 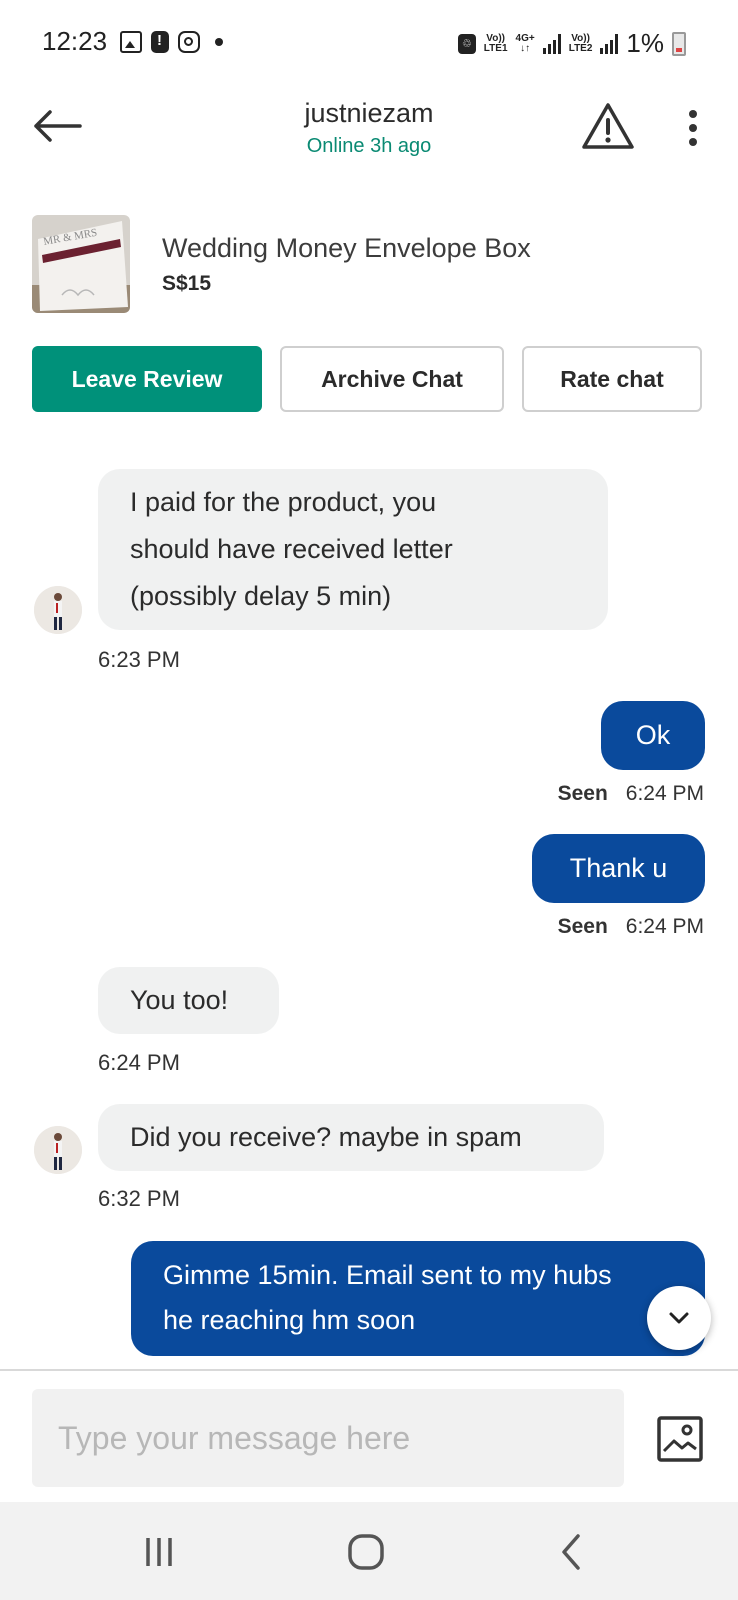 I want to click on dot-icon, so click(x=219, y=42).